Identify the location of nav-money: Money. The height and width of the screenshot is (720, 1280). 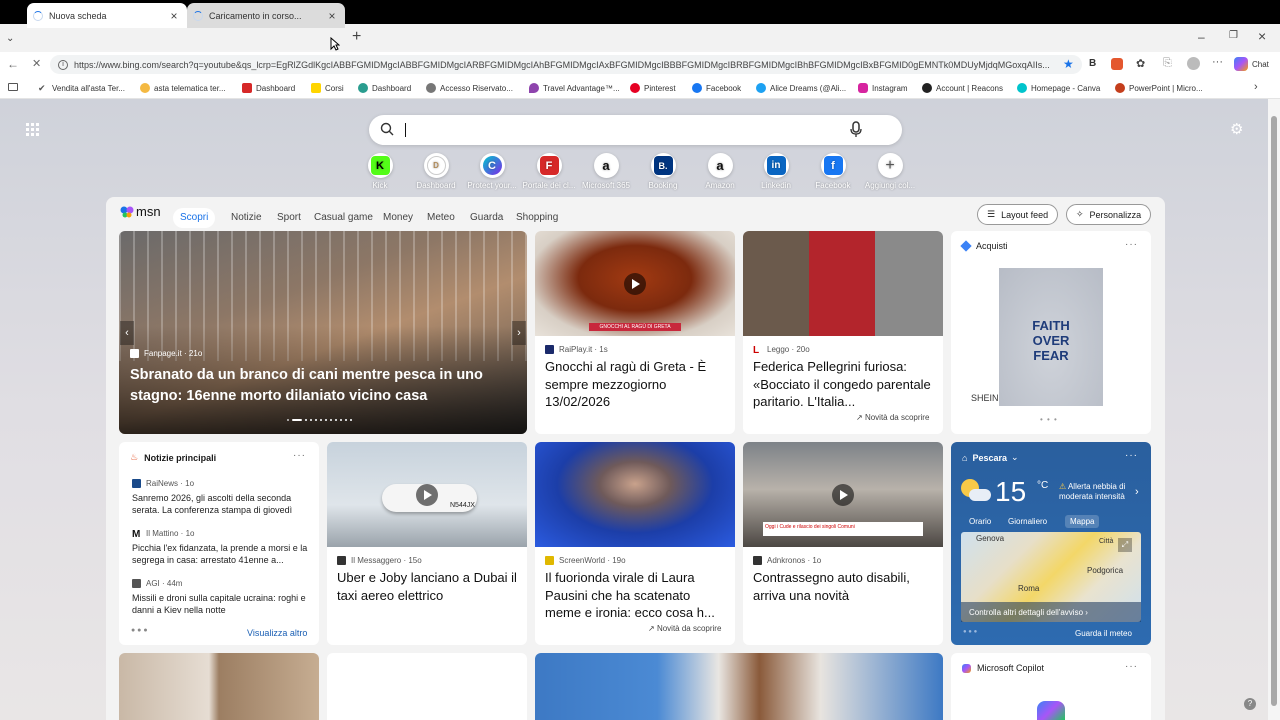
(398, 218).